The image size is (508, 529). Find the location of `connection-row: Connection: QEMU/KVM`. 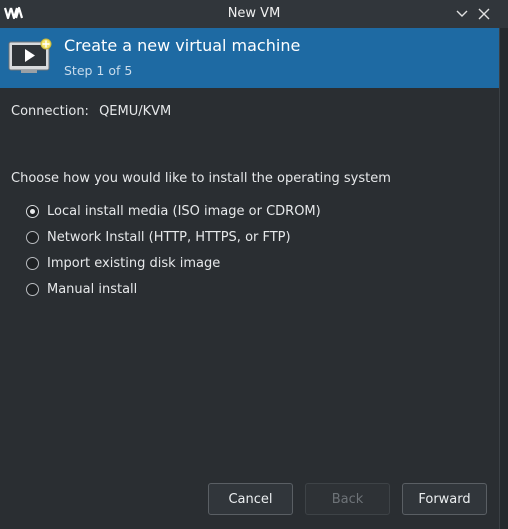

connection-row: Connection: QEMU/KVM is located at coordinates (91, 111).